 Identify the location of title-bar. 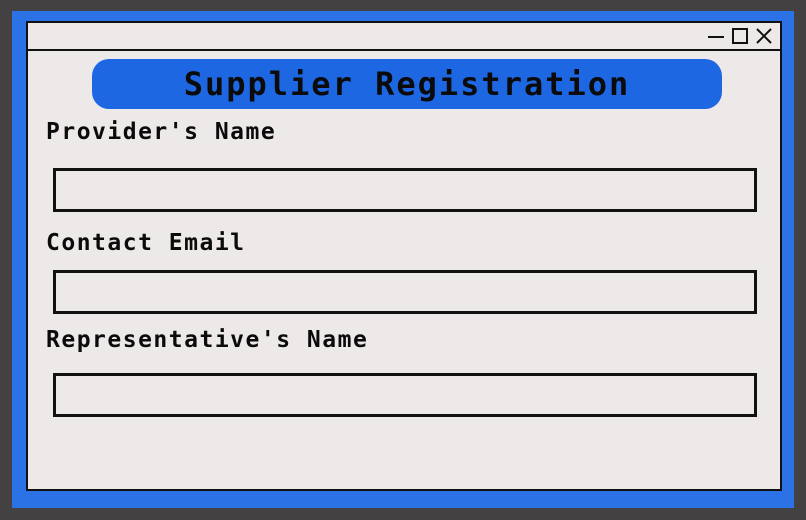
(404, 37).